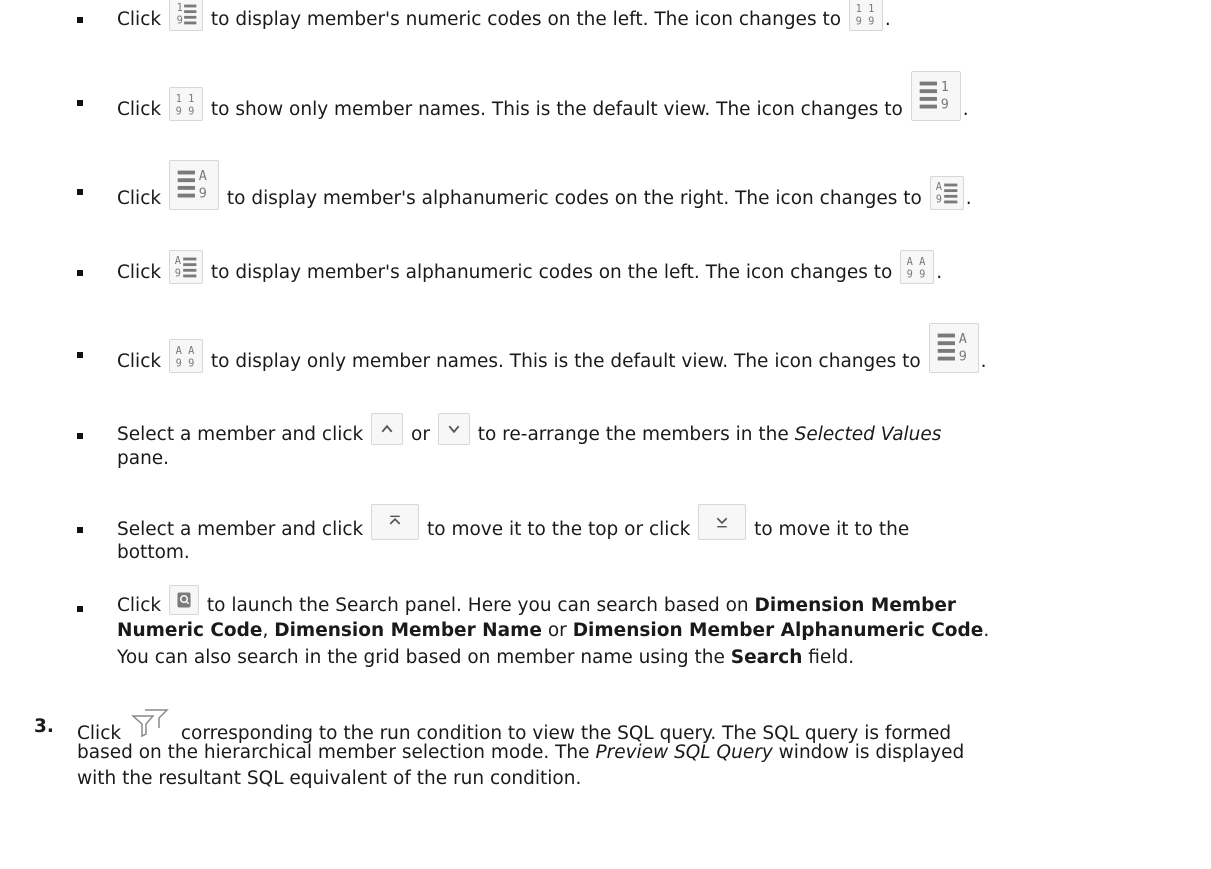 This screenshot has width=1211, height=869. Describe the element at coordinates (855, 605) in the screenshot. I see `bold-term: Dimension Member` at that location.